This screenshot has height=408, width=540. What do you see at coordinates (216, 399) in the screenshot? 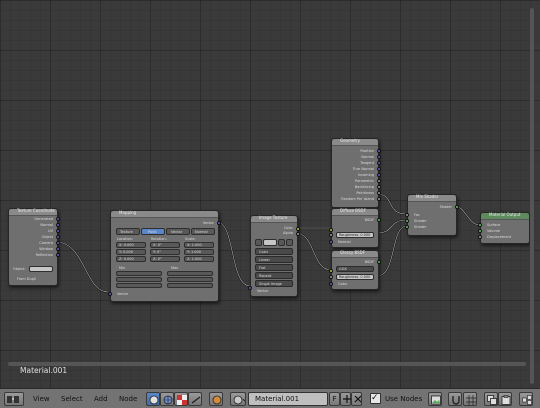
I see `object-shader-toggle` at bounding box center [216, 399].